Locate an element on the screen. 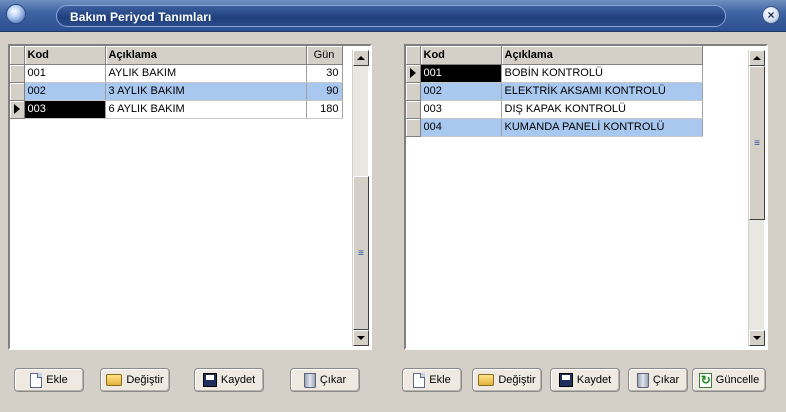 The height and width of the screenshot is (412, 786). right-update-label: Güncelle is located at coordinates (737, 380).